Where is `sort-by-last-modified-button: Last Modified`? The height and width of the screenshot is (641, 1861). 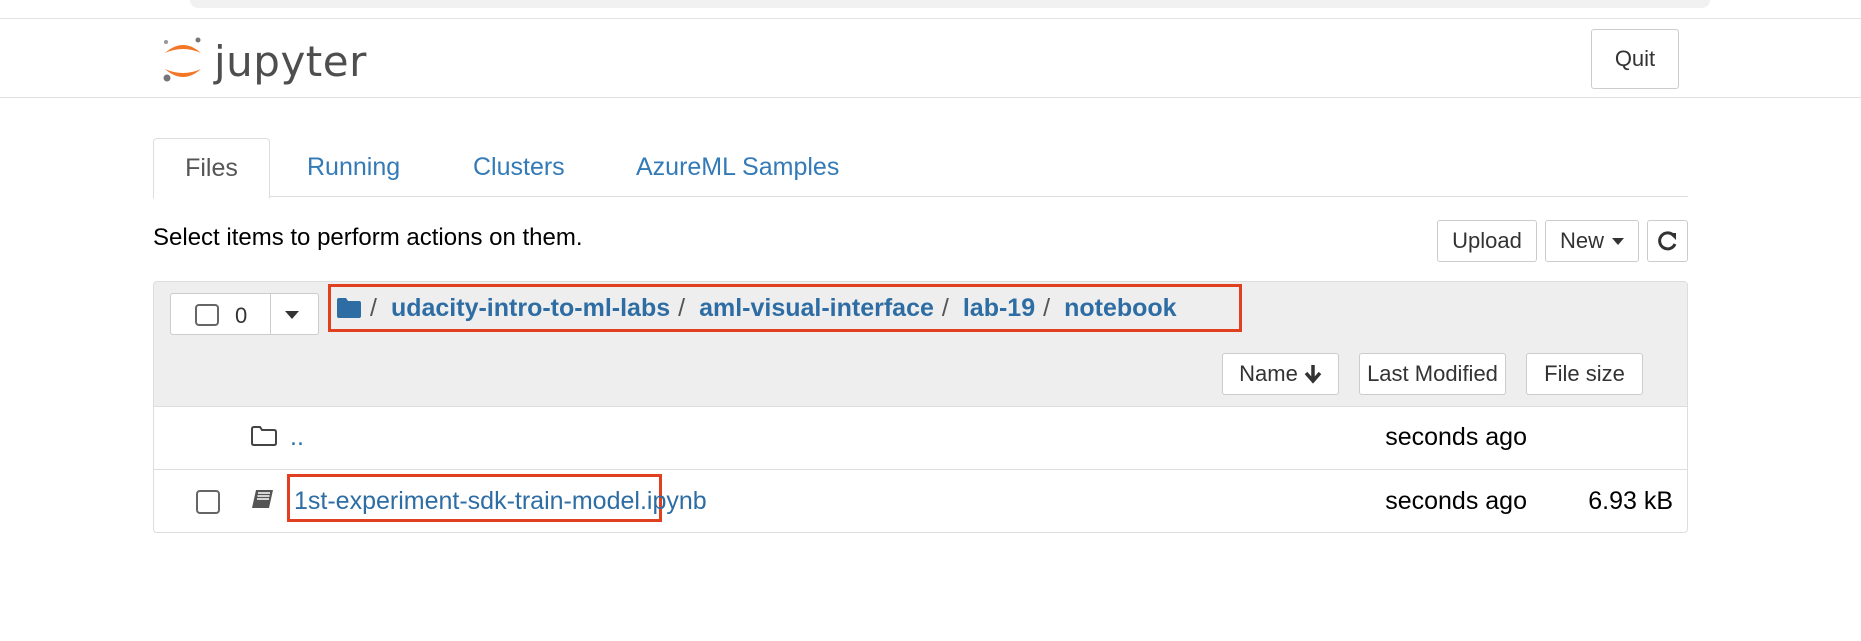
sort-by-last-modified-button: Last Modified is located at coordinates (1432, 374).